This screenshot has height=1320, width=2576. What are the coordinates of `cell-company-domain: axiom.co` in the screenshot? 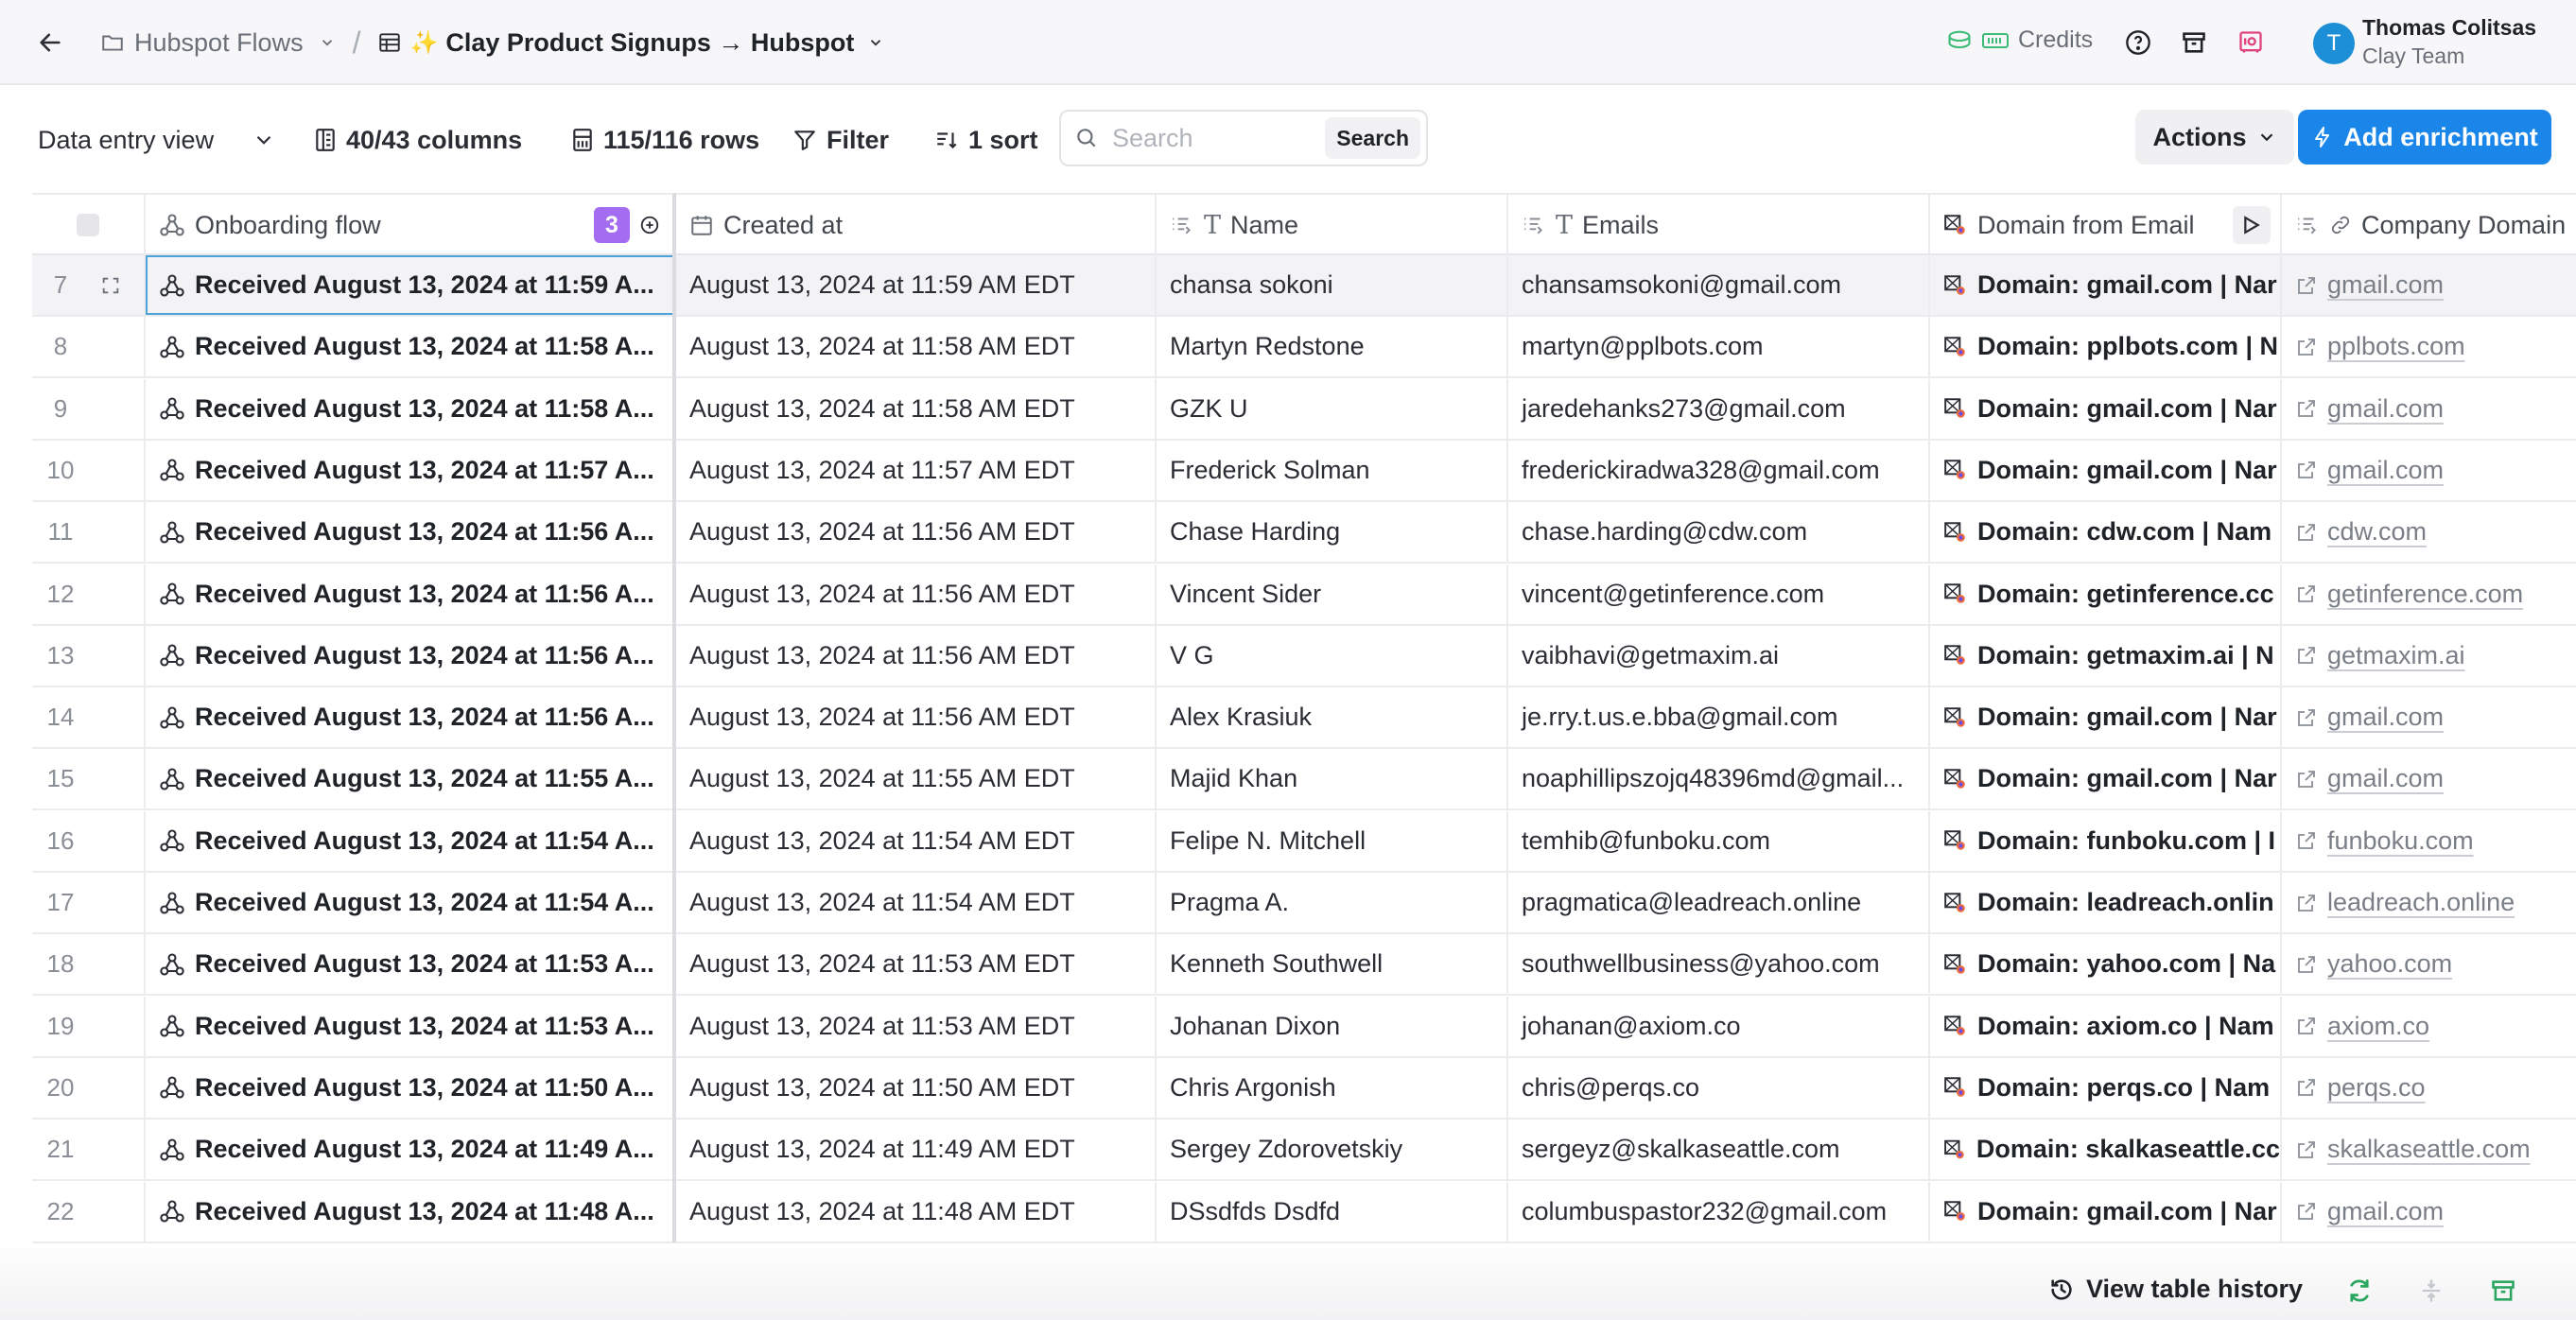 It's located at (2429, 1027).